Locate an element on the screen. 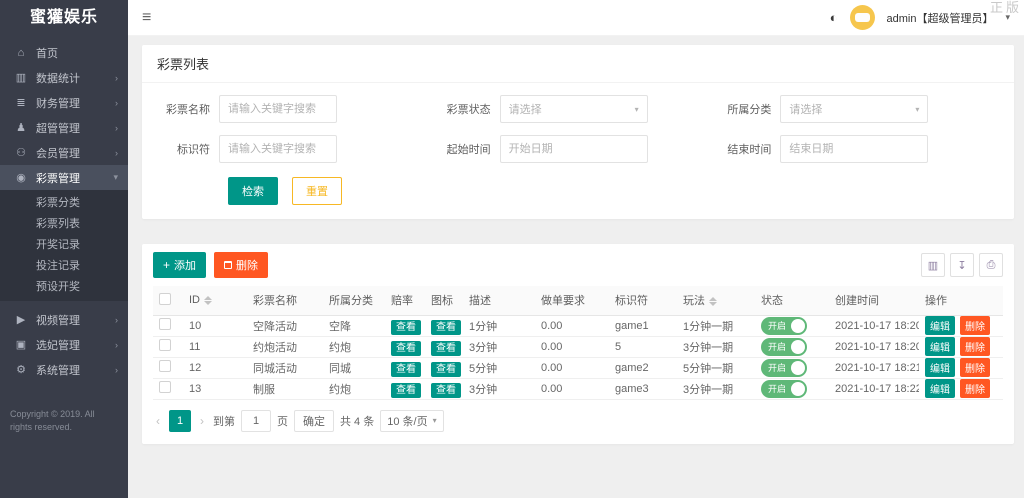  table-toolbar: + 添加 删除 ▥ ↧ ⎙ is located at coordinates (578, 265).